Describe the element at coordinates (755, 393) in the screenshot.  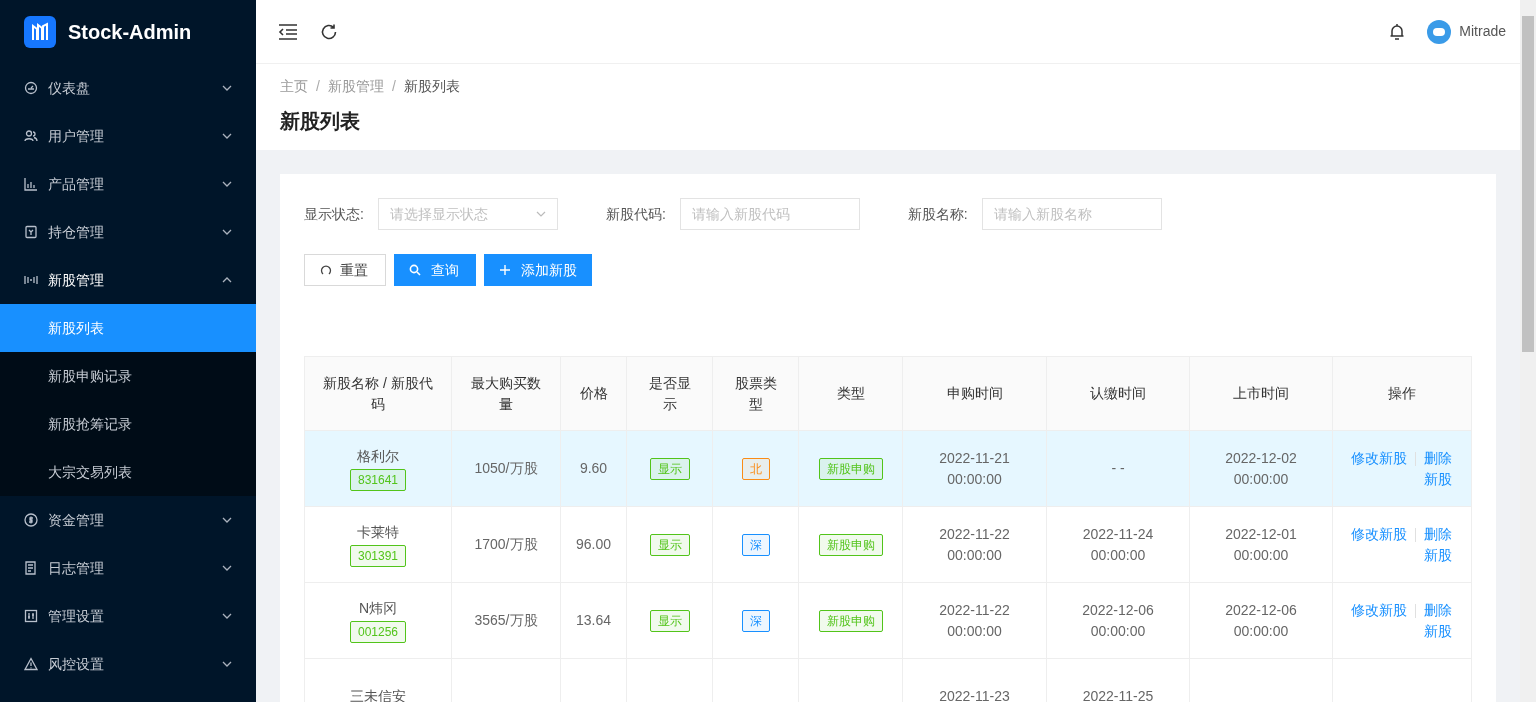
I see `column-header: 股票类型` at that location.